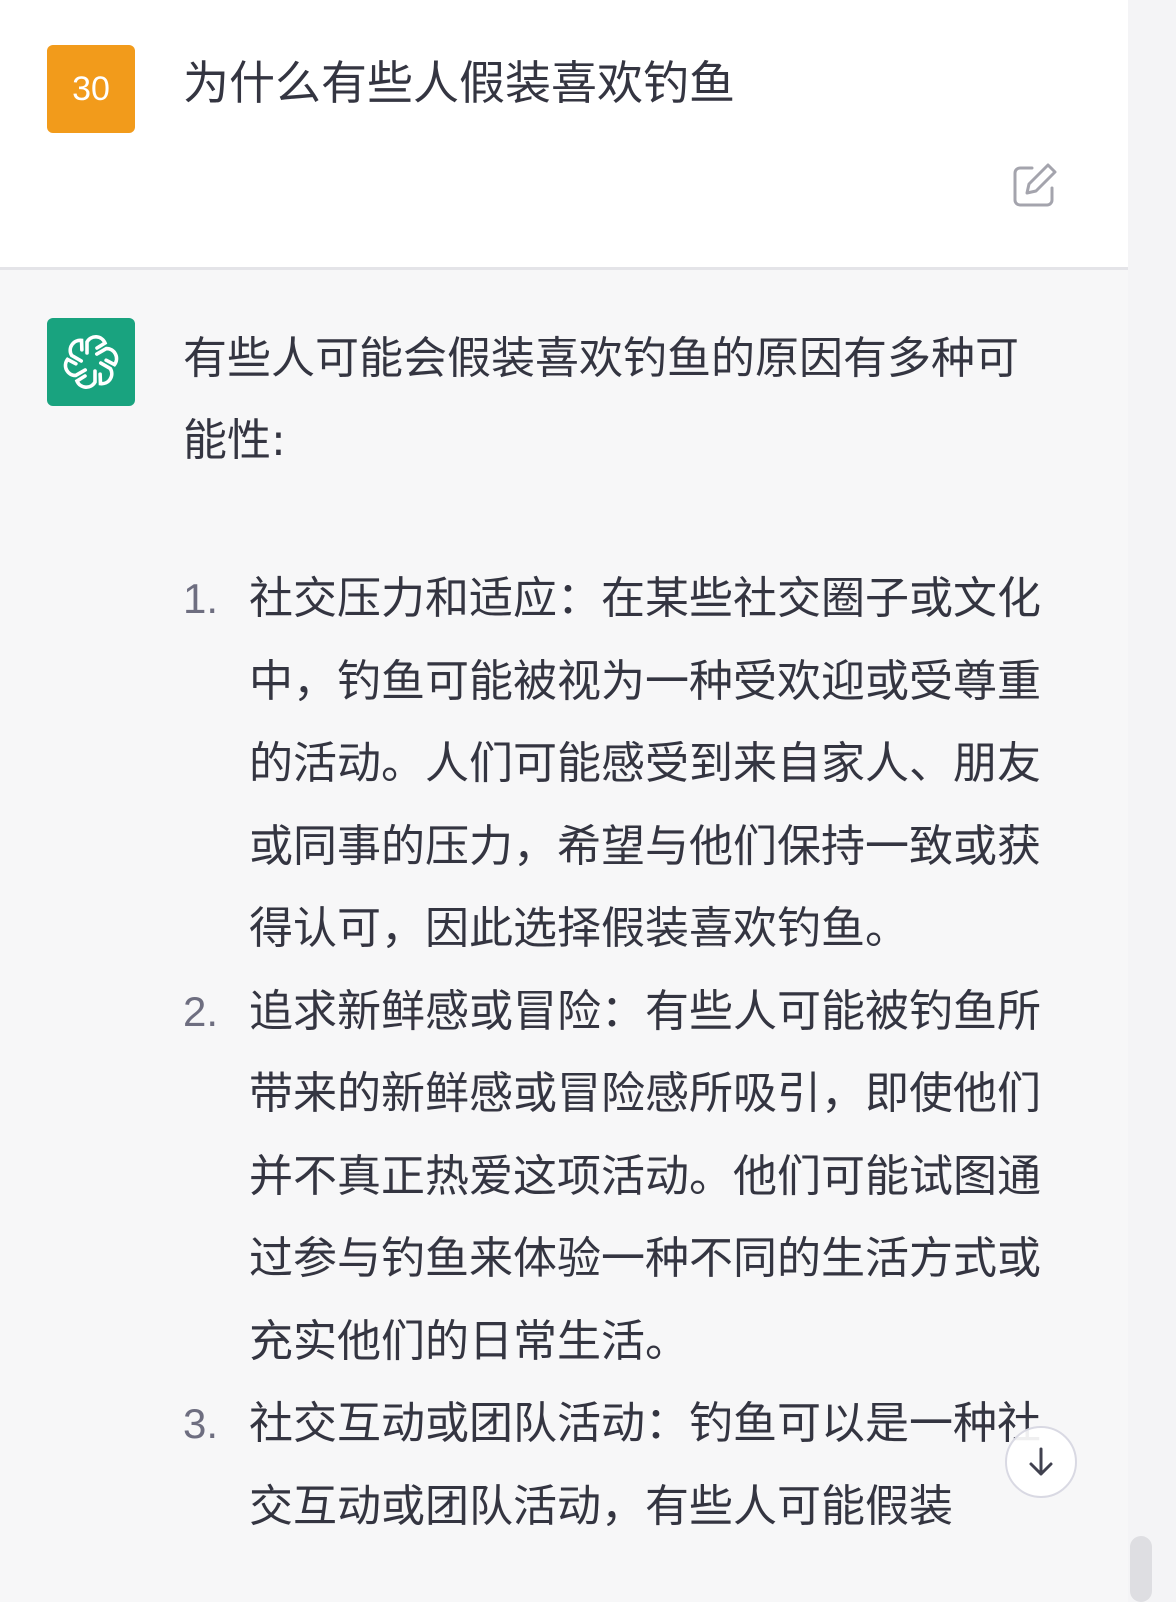  I want to click on list-item-number: 3., so click(201, 1423).